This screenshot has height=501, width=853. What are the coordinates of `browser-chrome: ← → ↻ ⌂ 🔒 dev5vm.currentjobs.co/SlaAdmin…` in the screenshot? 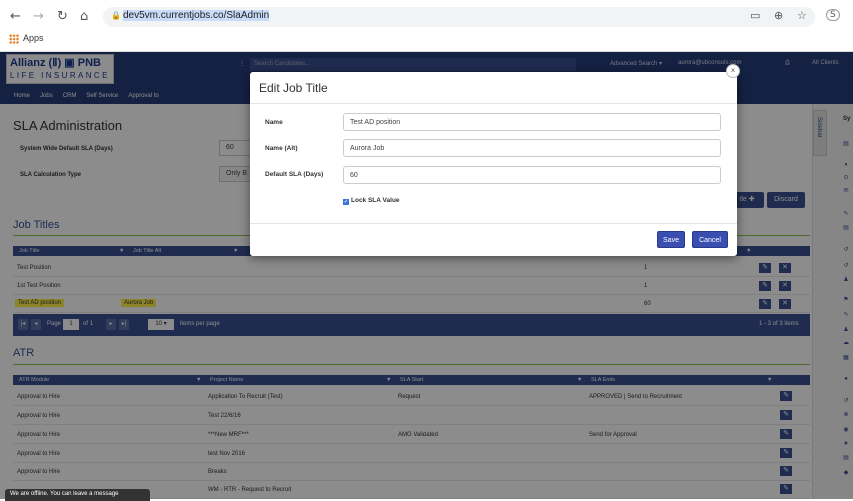 It's located at (426, 26).